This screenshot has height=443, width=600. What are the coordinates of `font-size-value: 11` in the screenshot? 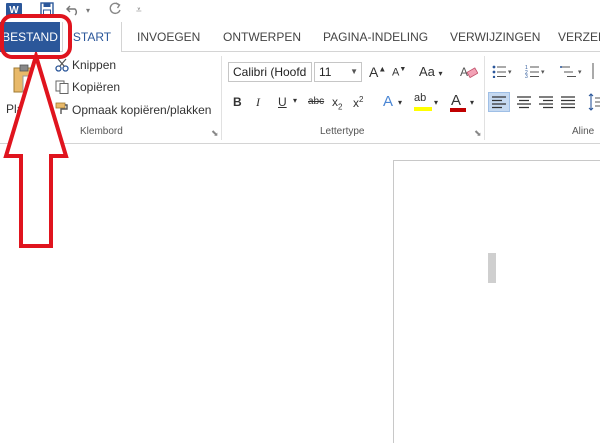 It's located at (325, 72).